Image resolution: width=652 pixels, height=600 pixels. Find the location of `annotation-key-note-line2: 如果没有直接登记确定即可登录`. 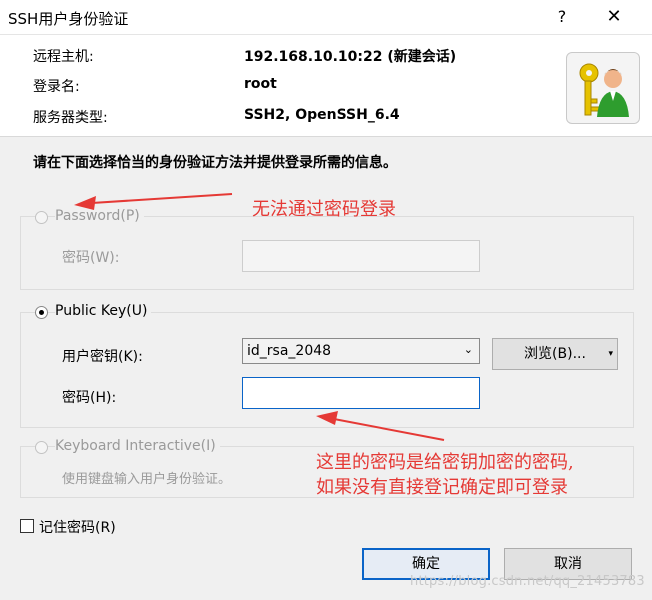

annotation-key-note-line2: 如果没有直接登记确定即可登录 is located at coordinates (442, 487).